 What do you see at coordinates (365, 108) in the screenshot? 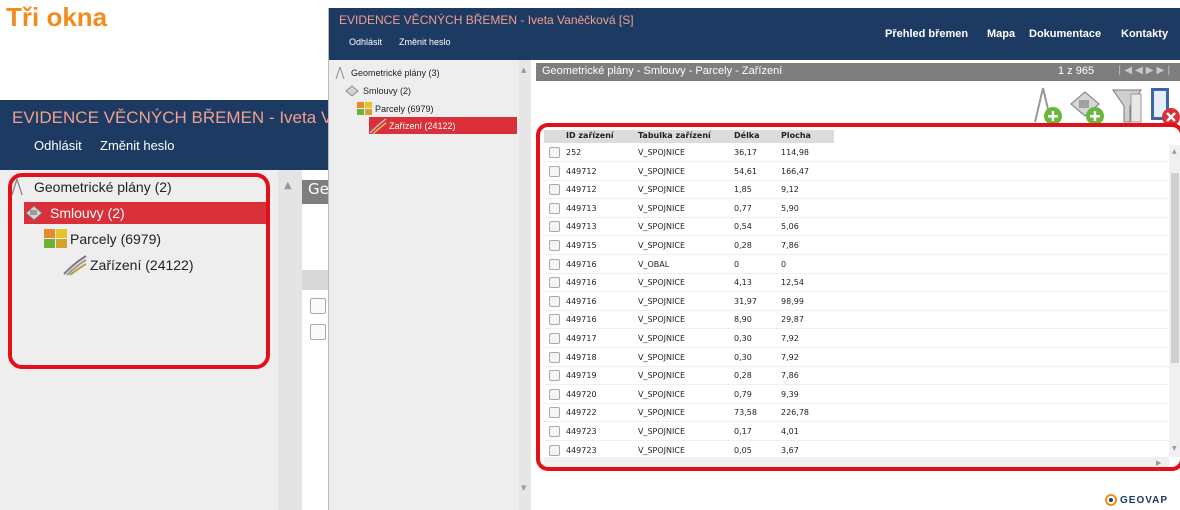
I see `parcels-icon` at bounding box center [365, 108].